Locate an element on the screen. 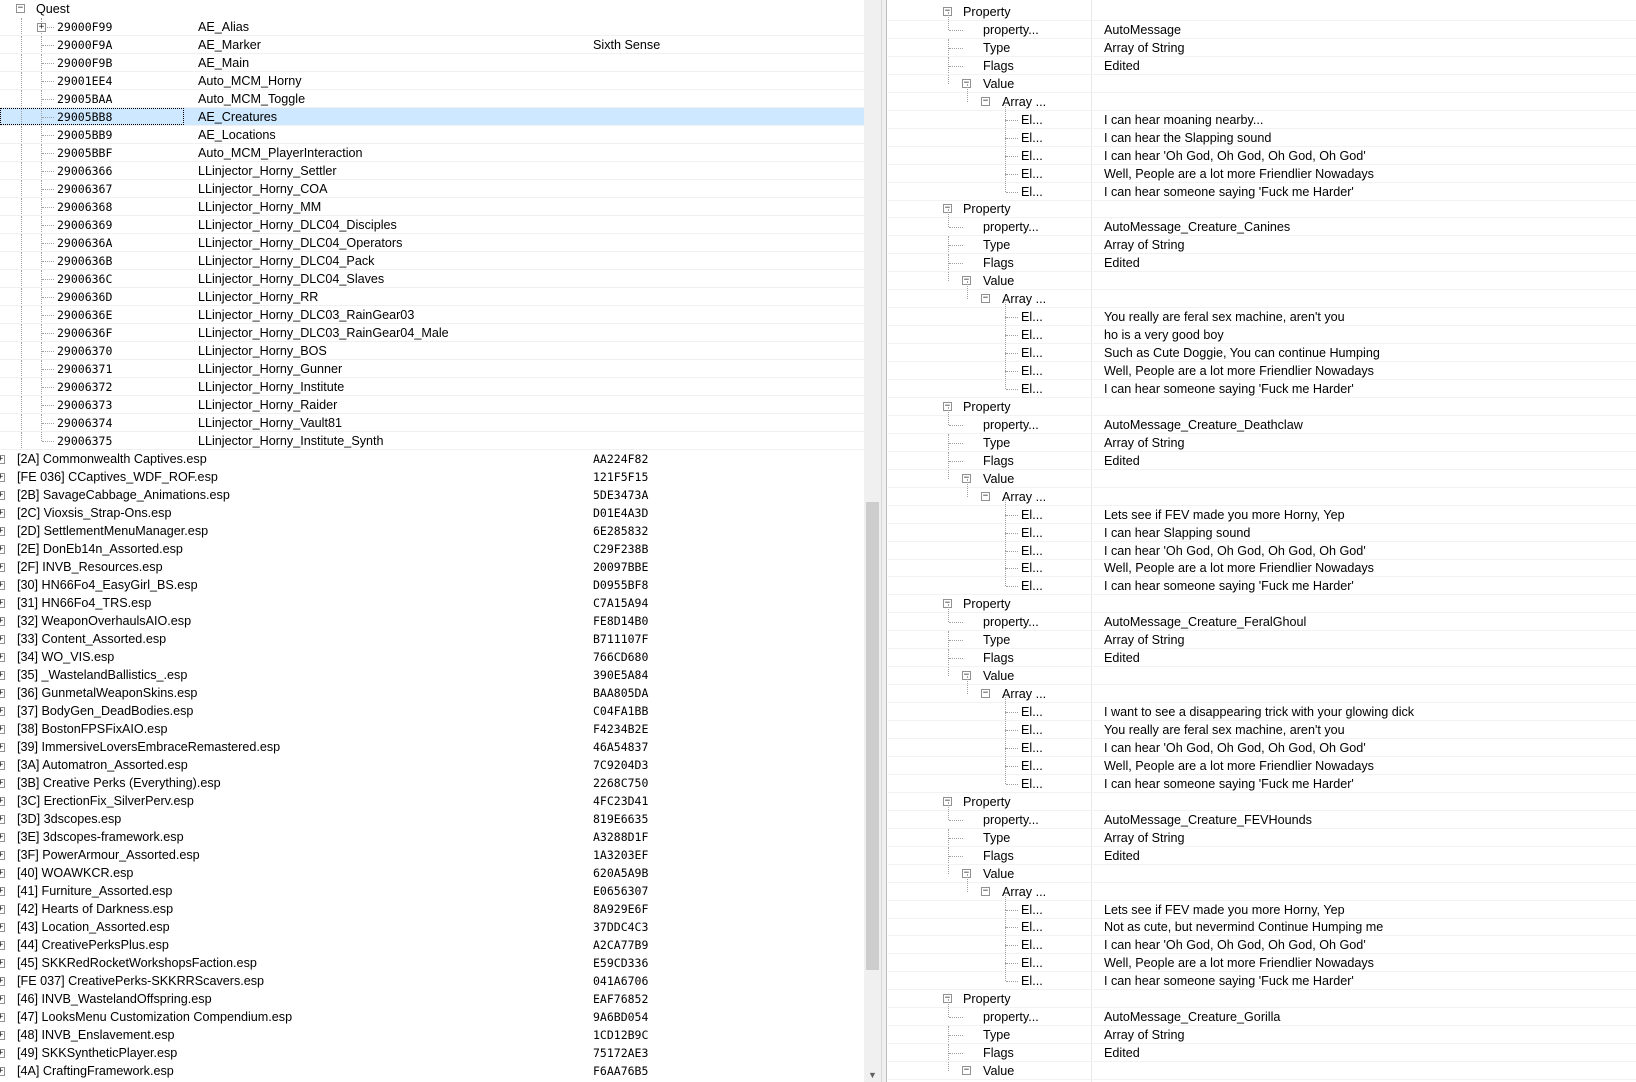 This screenshot has width=1636, height=1082. plugin-row: + [44] CreativePerksPlus.esp A2CA77B9 is located at coordinates (432, 945).